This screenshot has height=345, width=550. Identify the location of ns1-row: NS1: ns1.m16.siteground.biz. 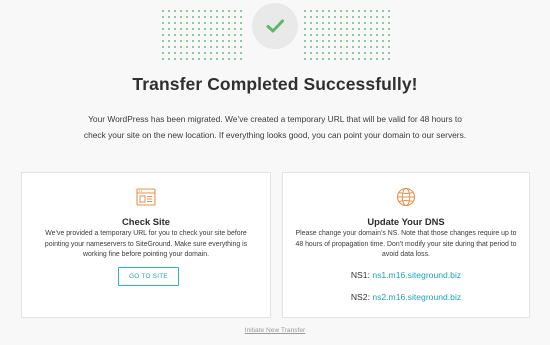
(406, 275).